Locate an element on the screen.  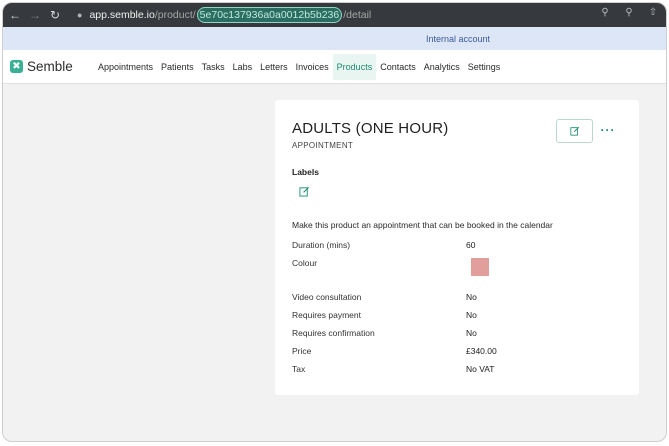
lock-icon: ● is located at coordinates (80, 15).